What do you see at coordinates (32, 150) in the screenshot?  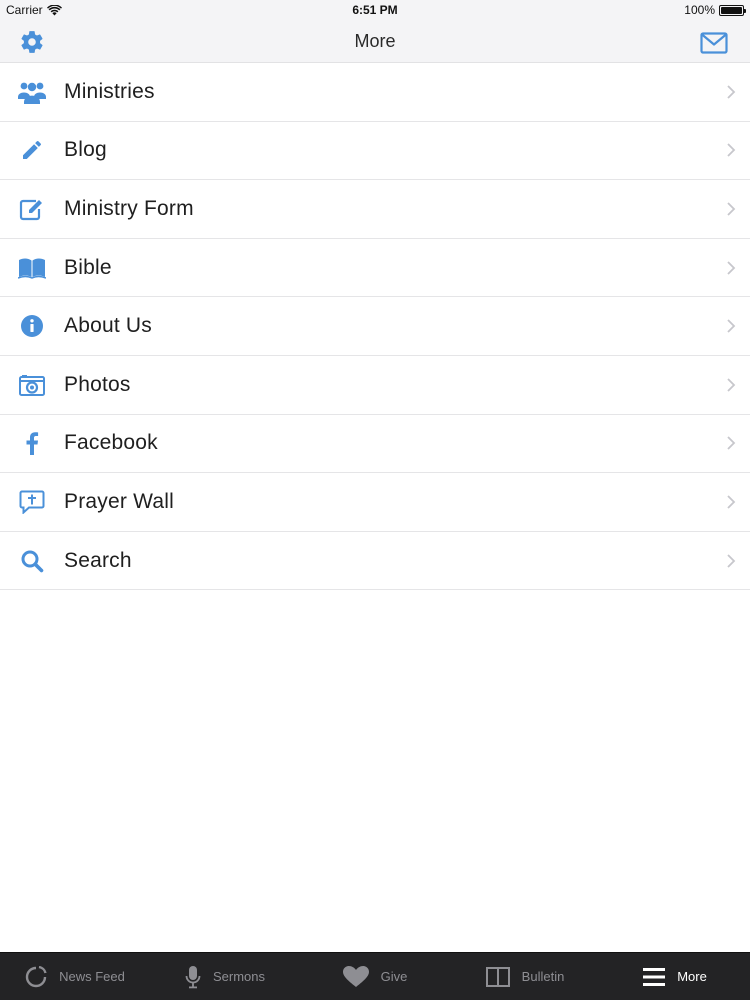 I see `pencil-icon` at bounding box center [32, 150].